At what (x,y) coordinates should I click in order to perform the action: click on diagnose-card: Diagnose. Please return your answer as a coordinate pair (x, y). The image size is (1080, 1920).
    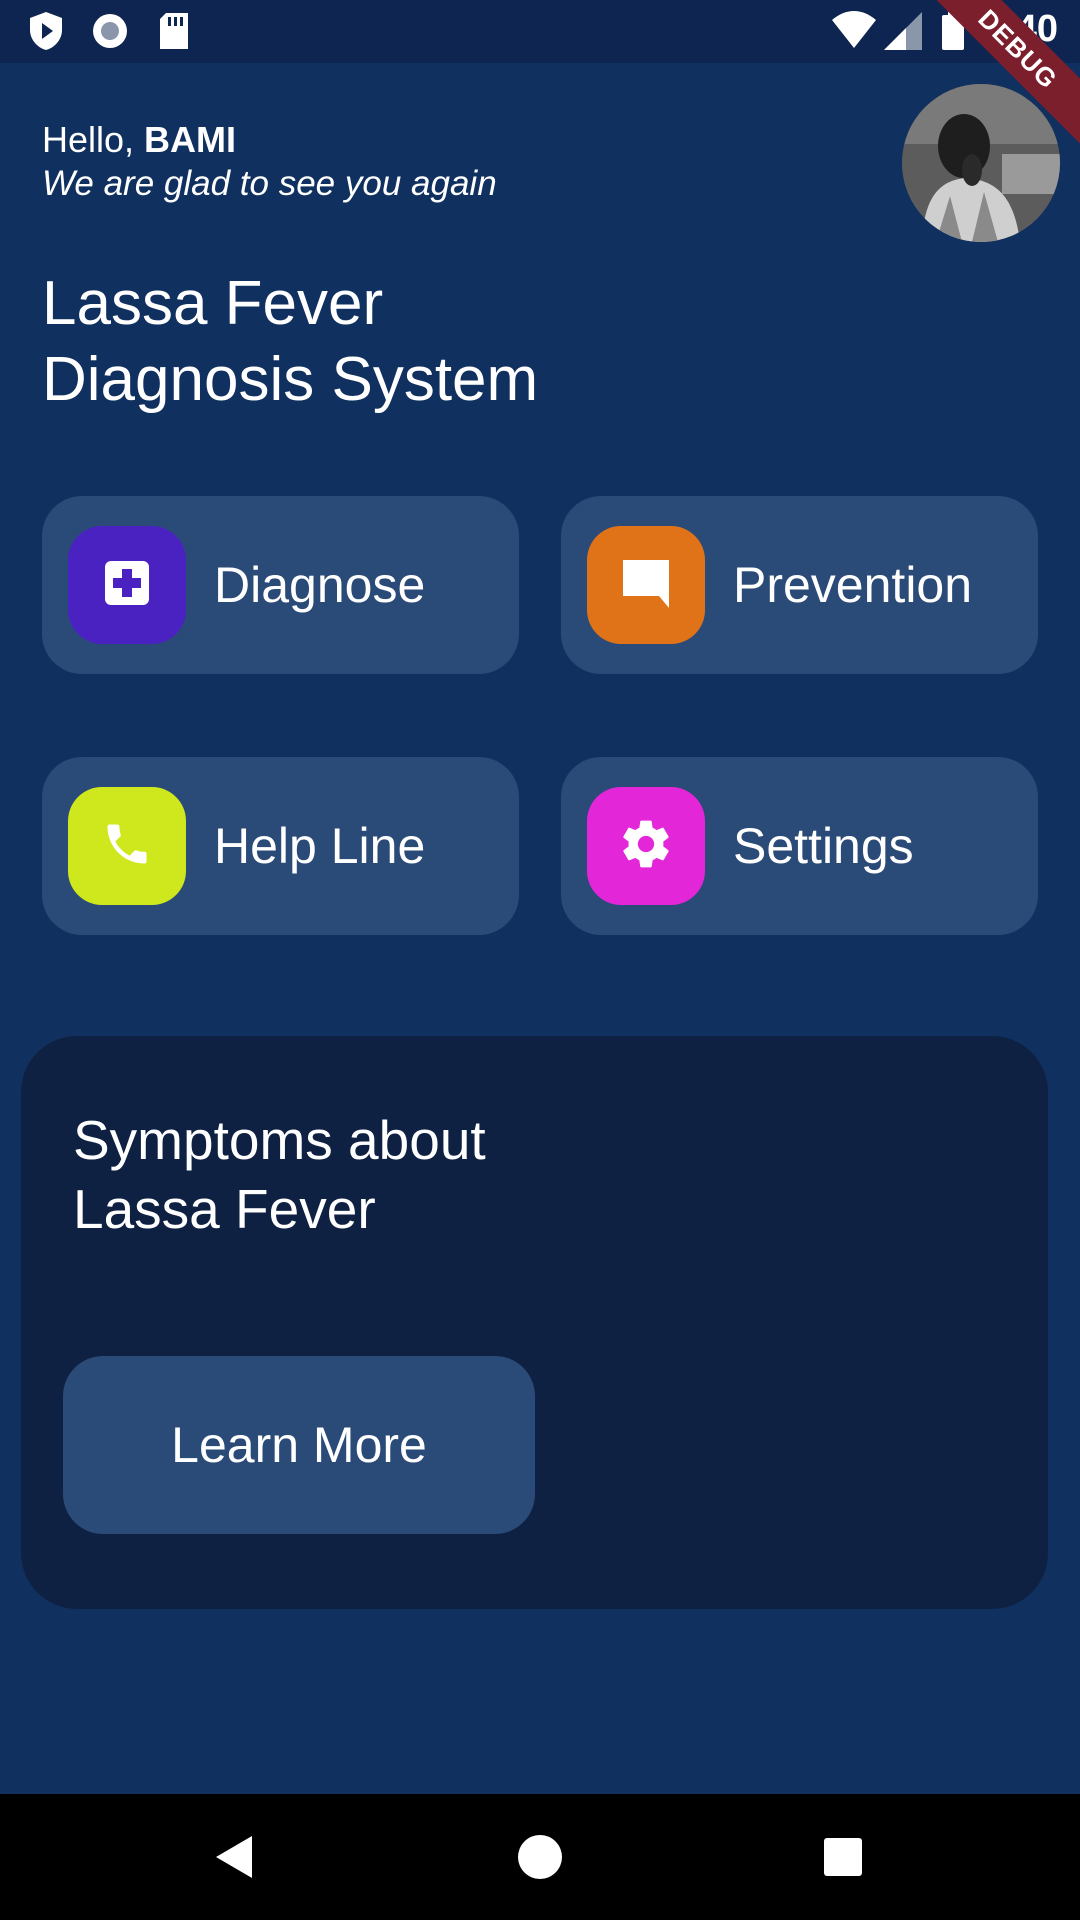
    Looking at the image, I should click on (280, 585).